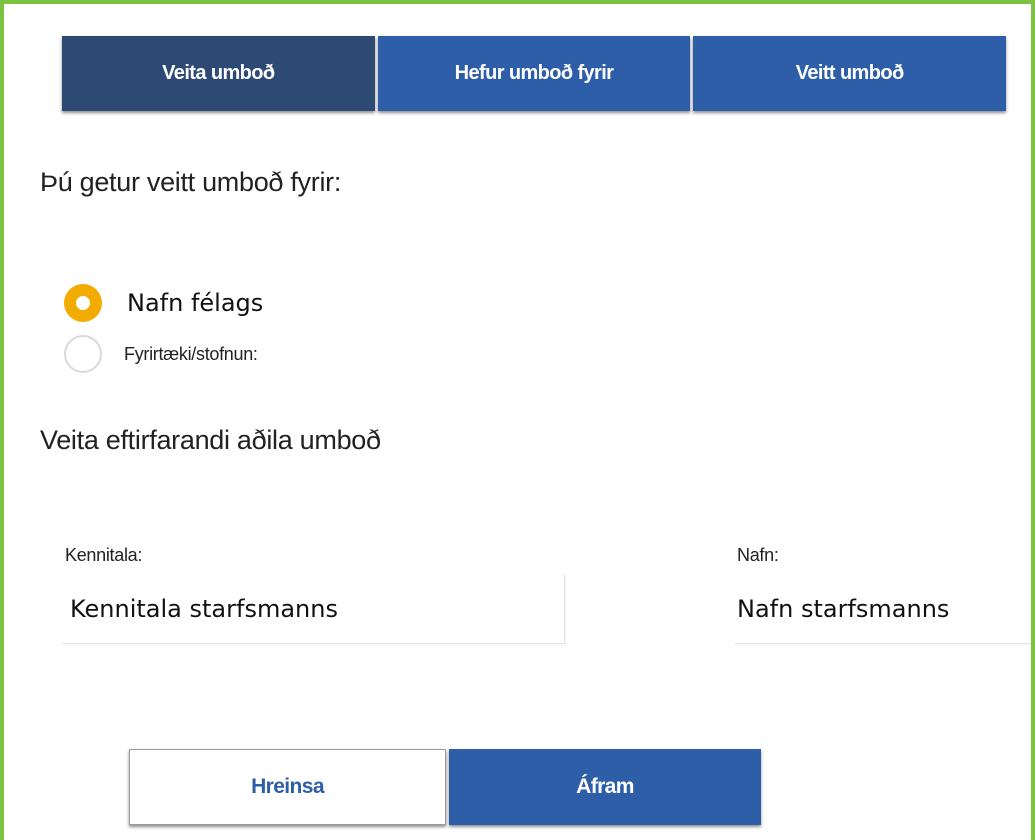 Image resolution: width=1035 pixels, height=840 pixels. What do you see at coordinates (758, 555) in the screenshot?
I see `nafn-label: Nafn:` at bounding box center [758, 555].